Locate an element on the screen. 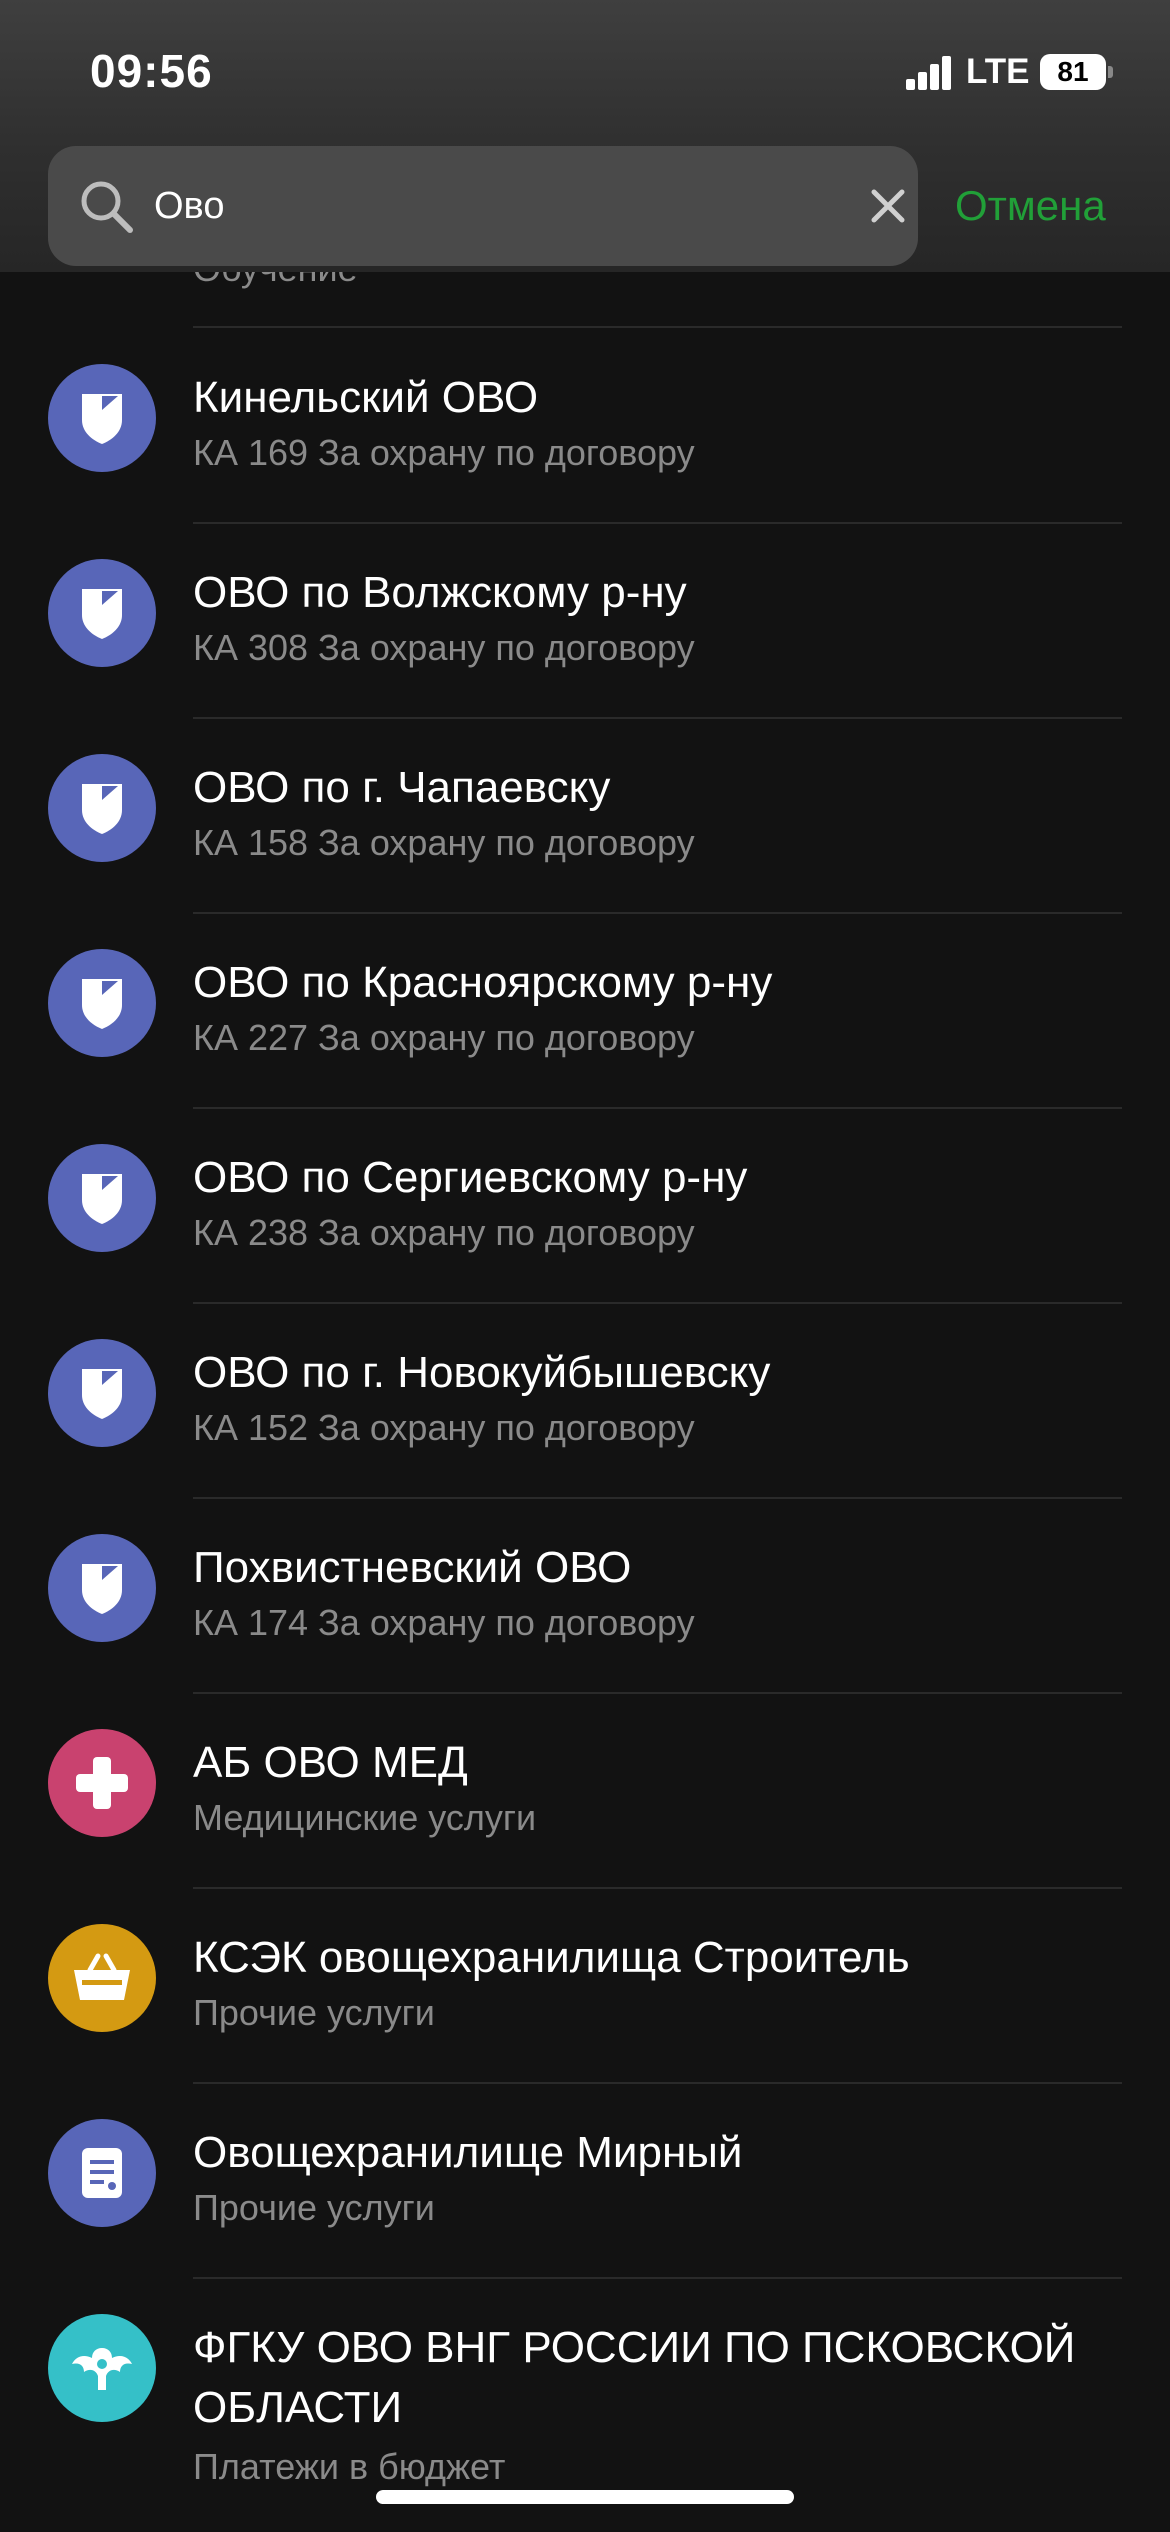  status-bar: 09:56 LTE 81 is located at coordinates (585, 70).